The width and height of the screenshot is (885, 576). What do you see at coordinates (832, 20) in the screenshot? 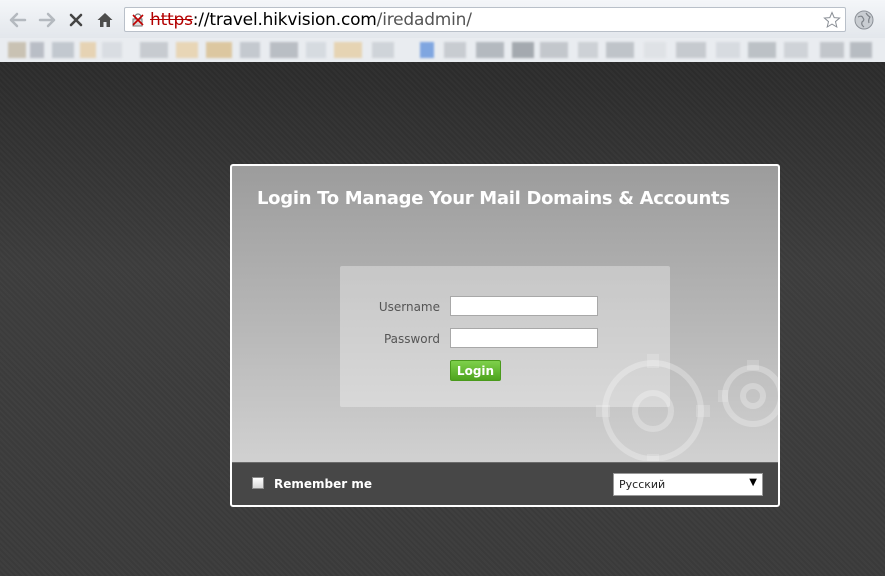
I see `star-icon` at bounding box center [832, 20].